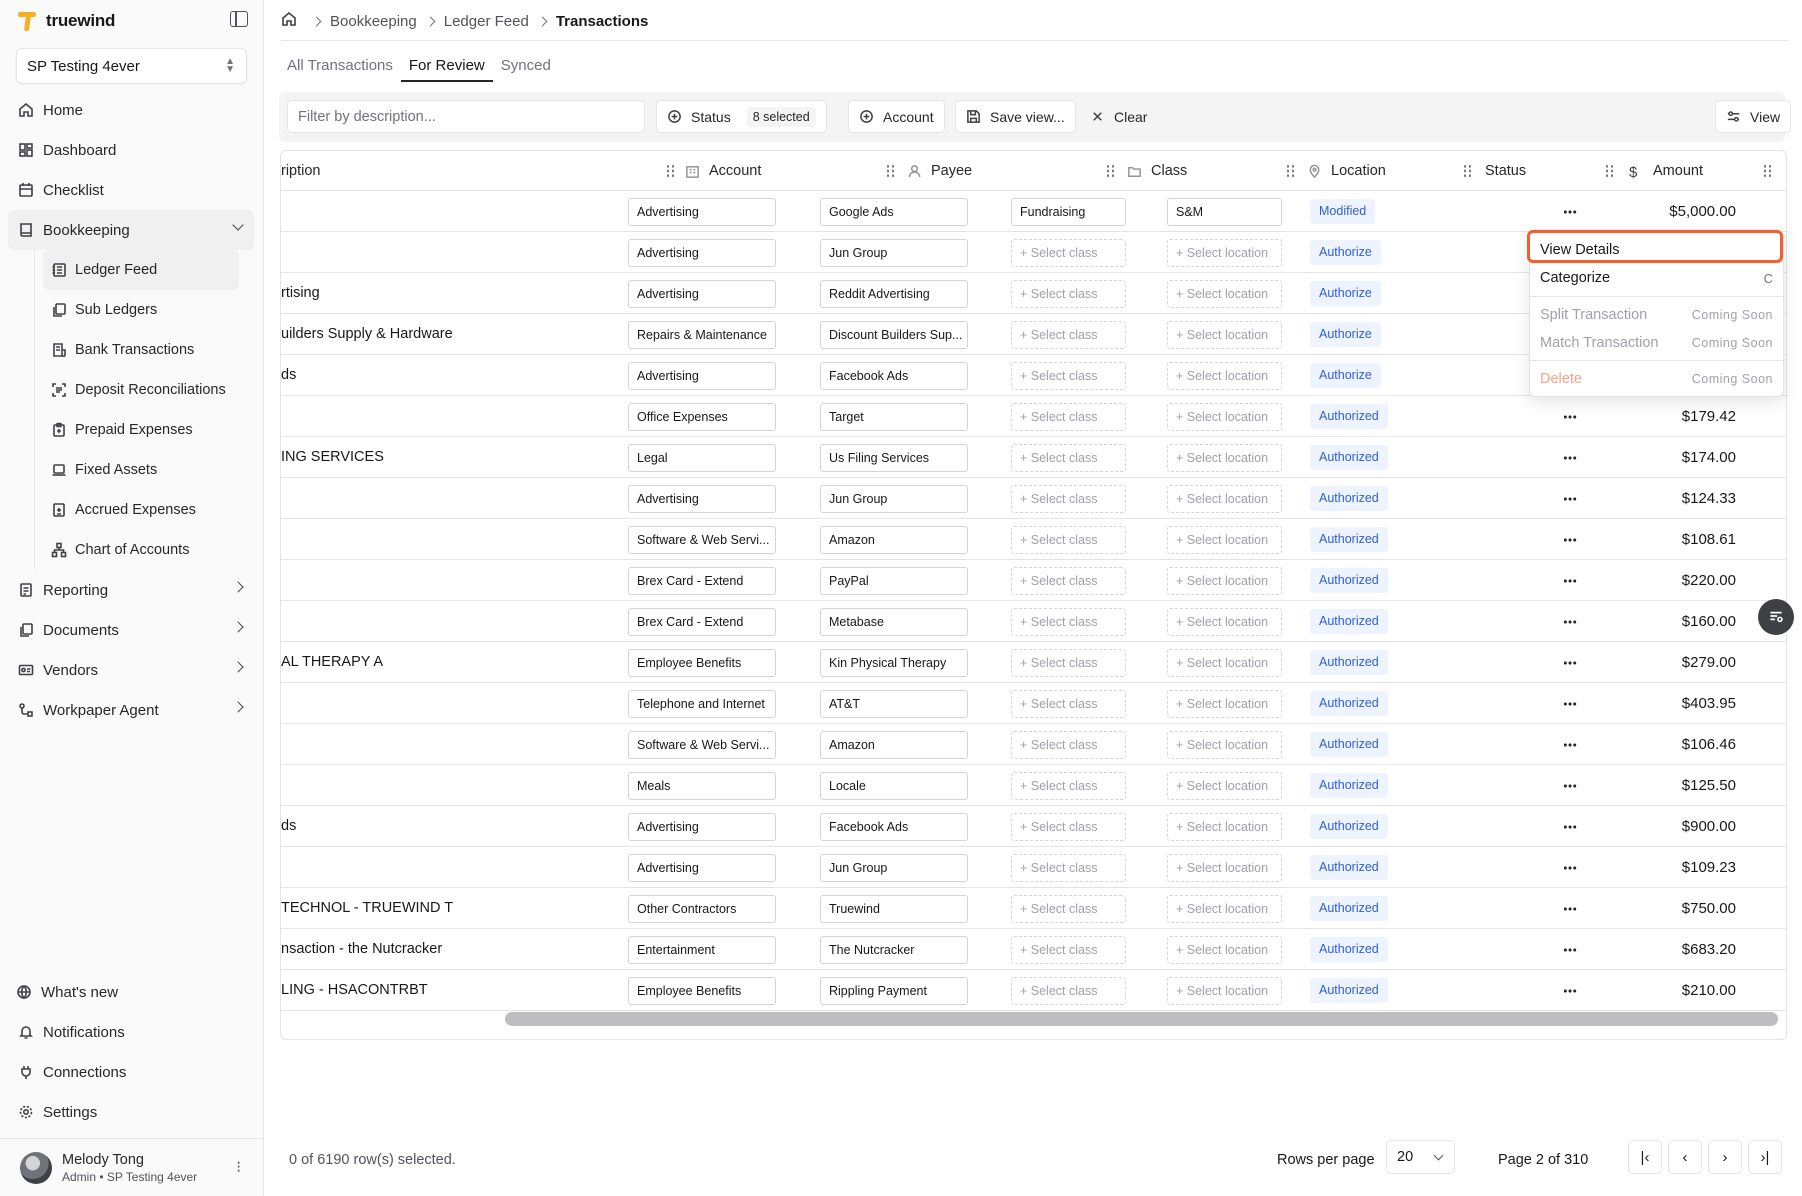 Image resolution: width=1802 pixels, height=1196 pixels. I want to click on payee-select: Target, so click(894, 417).